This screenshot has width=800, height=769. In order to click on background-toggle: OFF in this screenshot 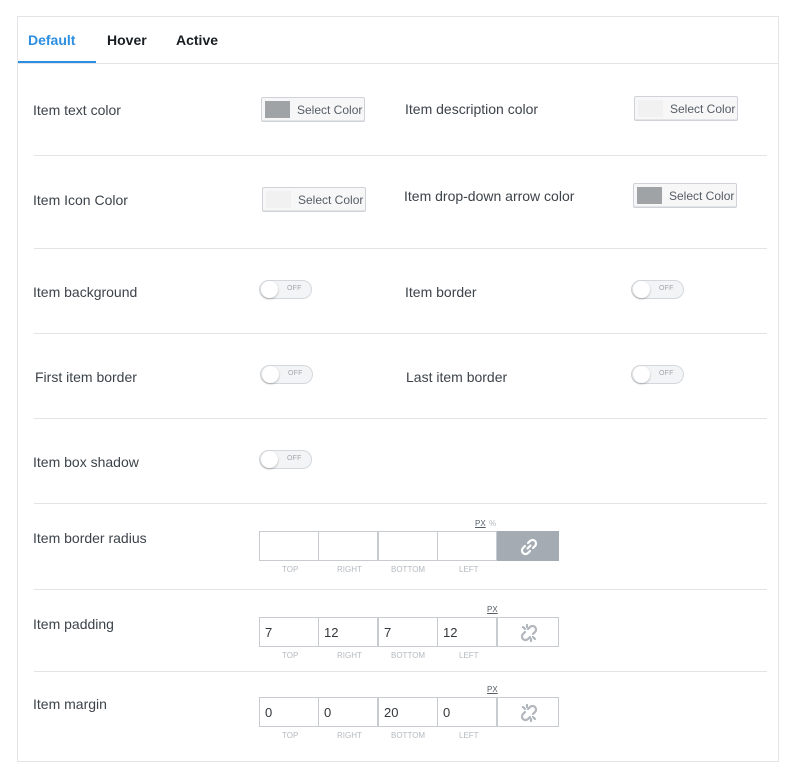, I will do `click(285, 289)`.